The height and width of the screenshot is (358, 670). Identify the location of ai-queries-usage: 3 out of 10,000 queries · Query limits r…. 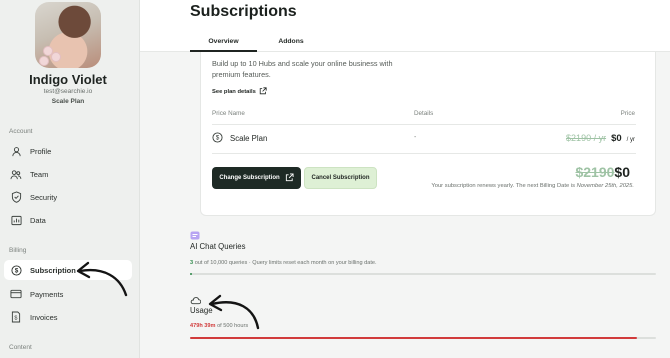
(283, 263).